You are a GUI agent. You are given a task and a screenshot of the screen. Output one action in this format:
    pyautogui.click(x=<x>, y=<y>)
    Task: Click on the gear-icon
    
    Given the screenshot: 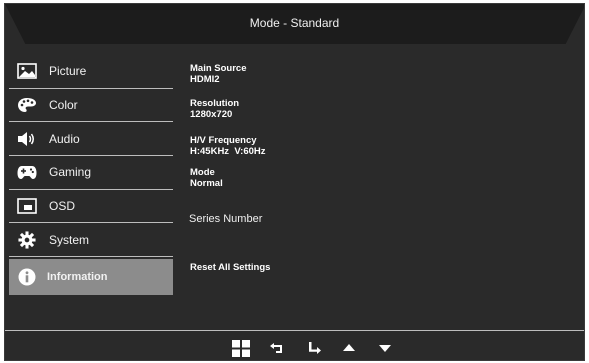 What is the action you would take?
    pyautogui.click(x=27, y=240)
    